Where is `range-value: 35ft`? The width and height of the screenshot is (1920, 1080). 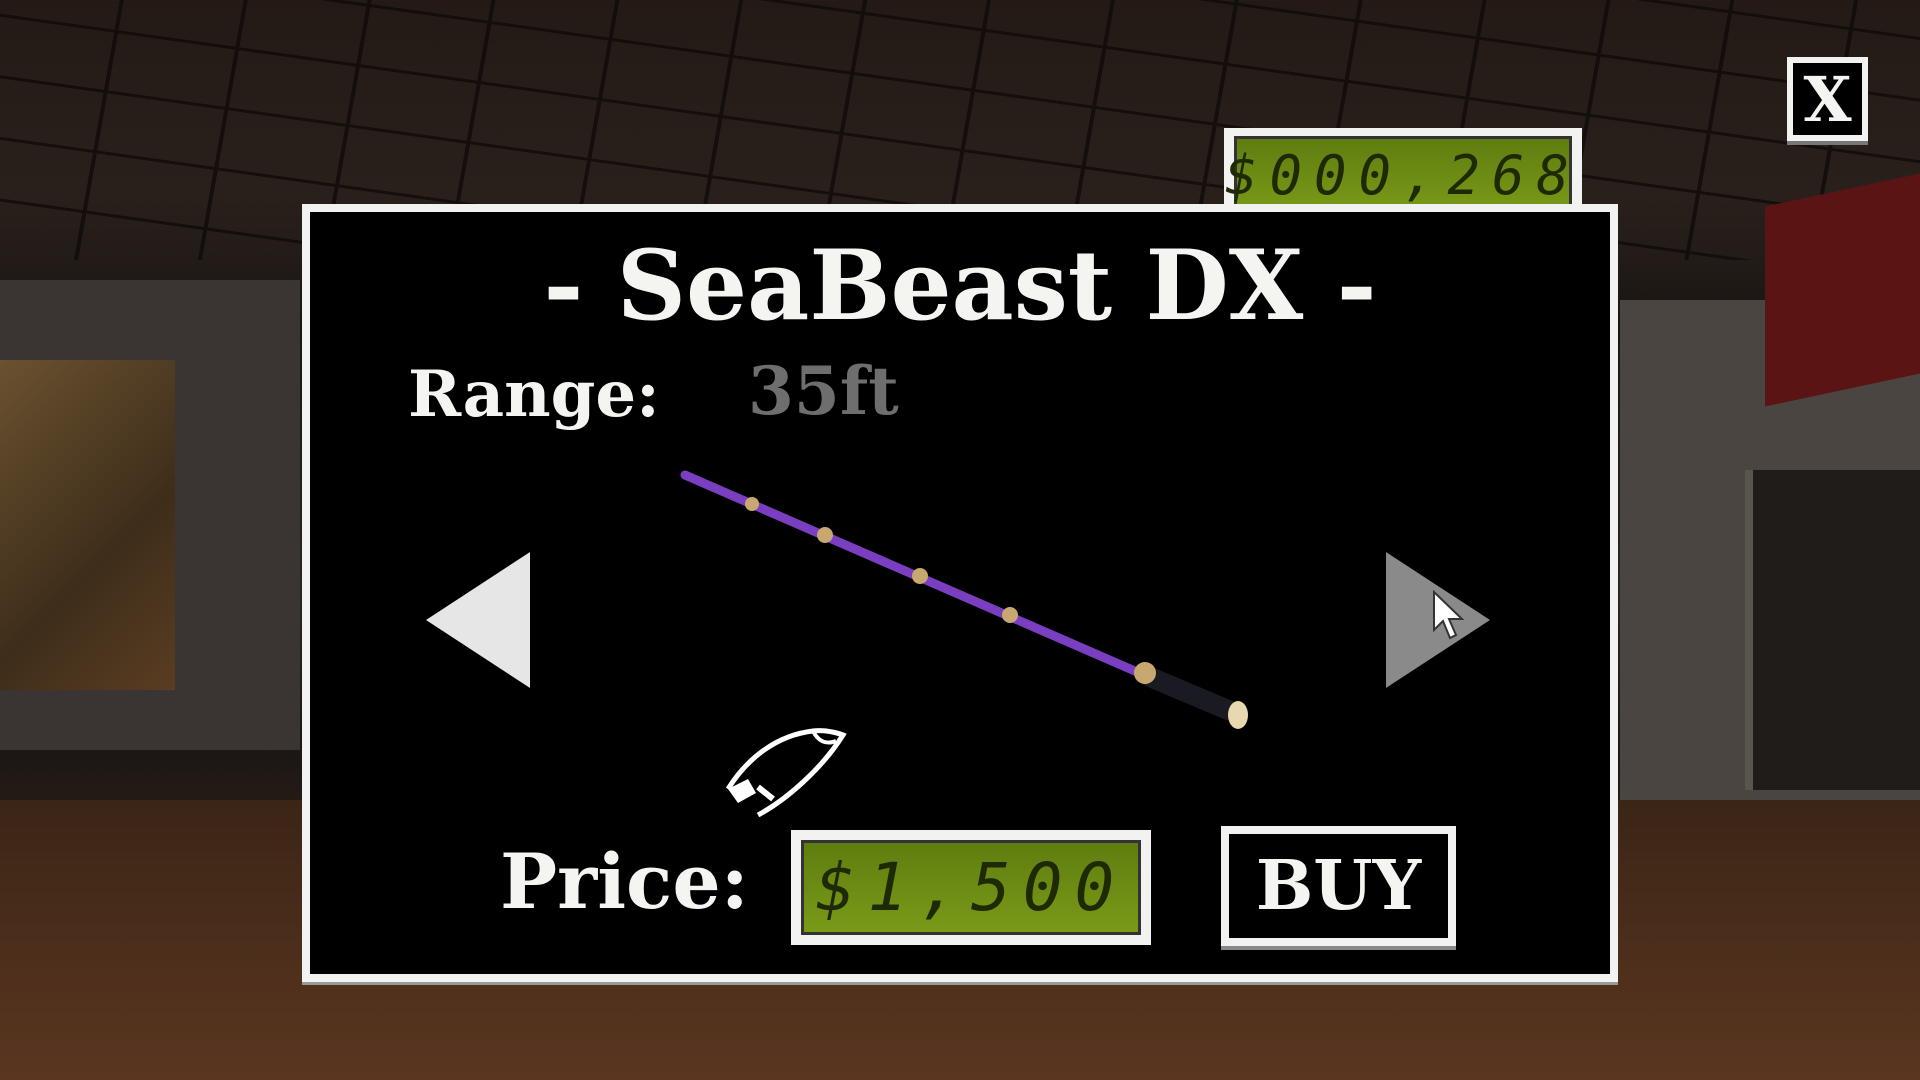
range-value: 35ft is located at coordinates (823, 391).